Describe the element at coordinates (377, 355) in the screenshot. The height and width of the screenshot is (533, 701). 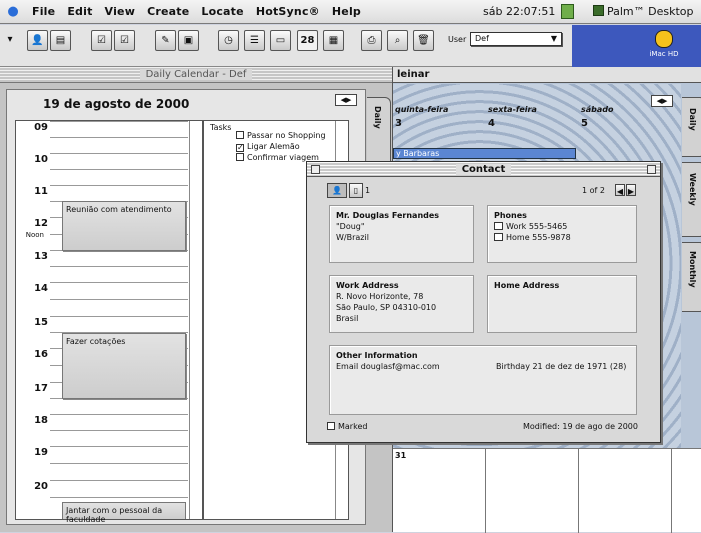
I see `other-information-header: Other Information` at that location.